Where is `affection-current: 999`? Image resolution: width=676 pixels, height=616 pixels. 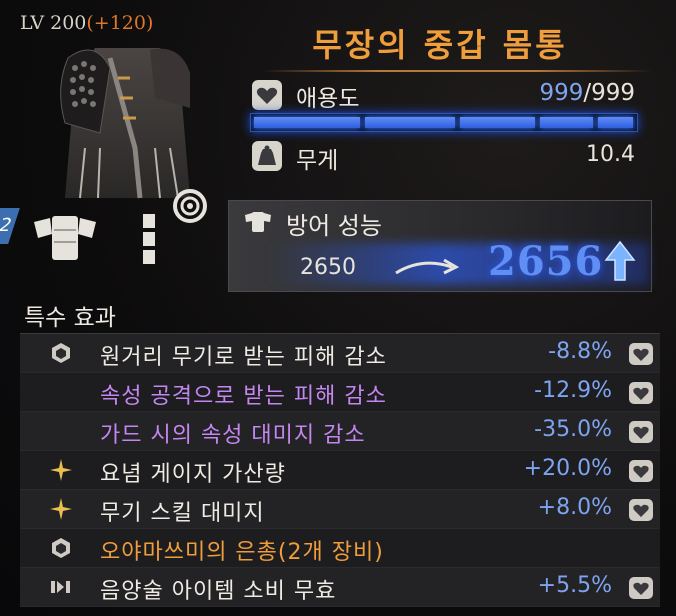 affection-current: 999 is located at coordinates (561, 93).